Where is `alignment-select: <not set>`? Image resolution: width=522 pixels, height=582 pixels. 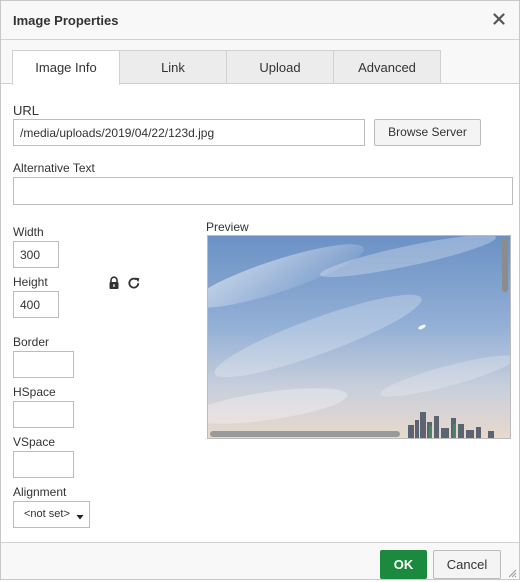 alignment-select: <not set> is located at coordinates (51, 514).